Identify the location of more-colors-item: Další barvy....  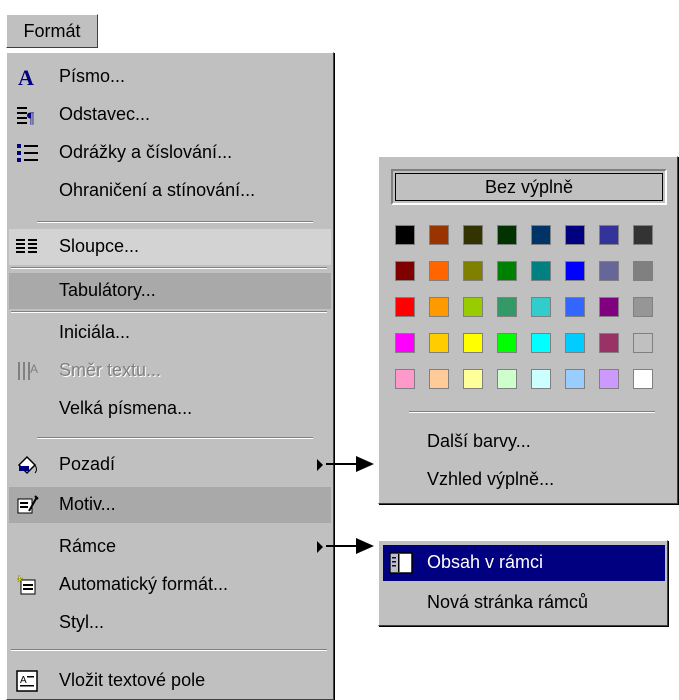
(479, 441).